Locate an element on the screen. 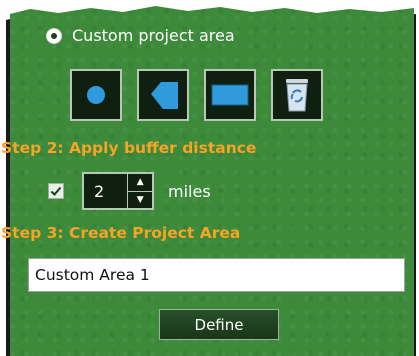  buffer-row: 2 ▲ ▼ miles is located at coordinates (129, 191).